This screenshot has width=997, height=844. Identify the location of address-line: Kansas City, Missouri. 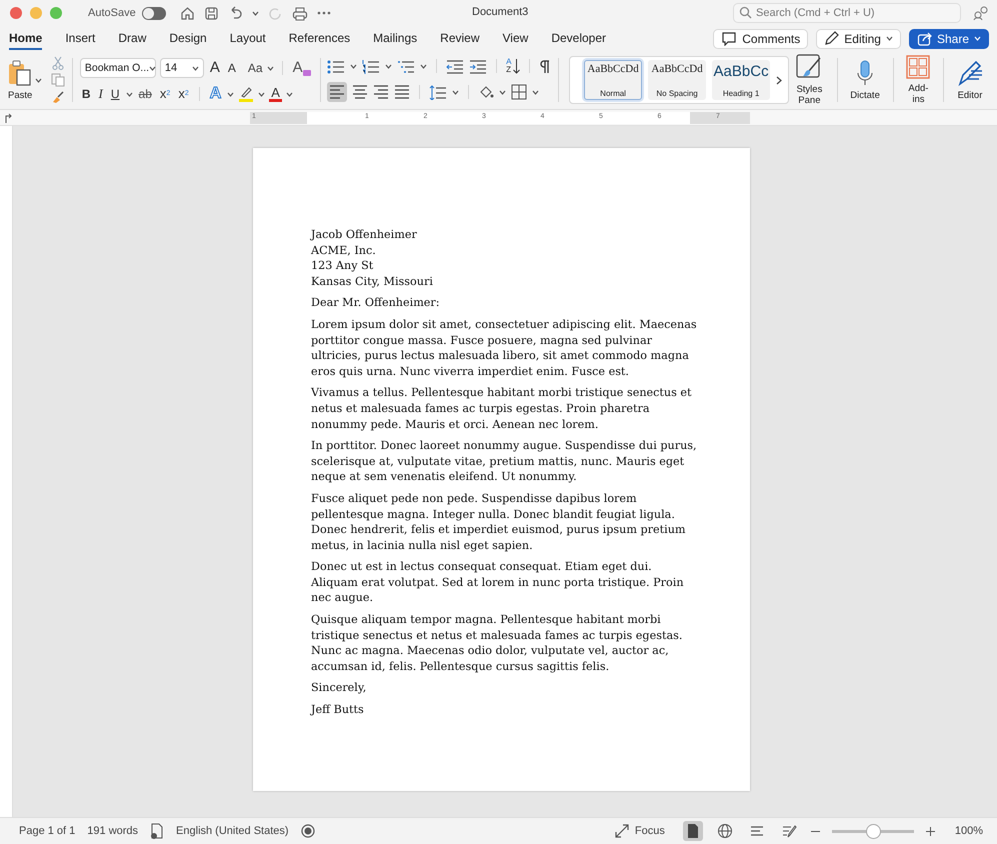
(372, 282).